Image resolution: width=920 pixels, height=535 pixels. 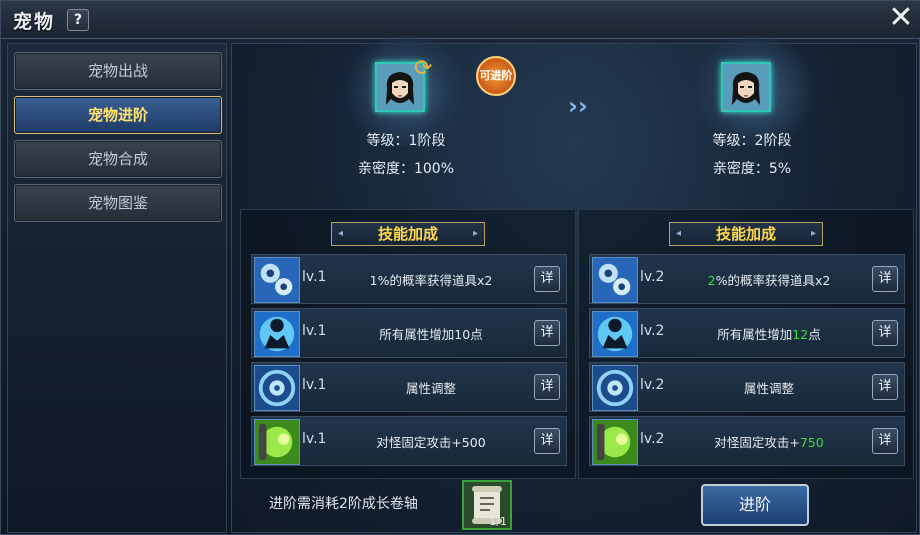 What do you see at coordinates (755, 505) in the screenshot?
I see `advance-button: 进阶` at bounding box center [755, 505].